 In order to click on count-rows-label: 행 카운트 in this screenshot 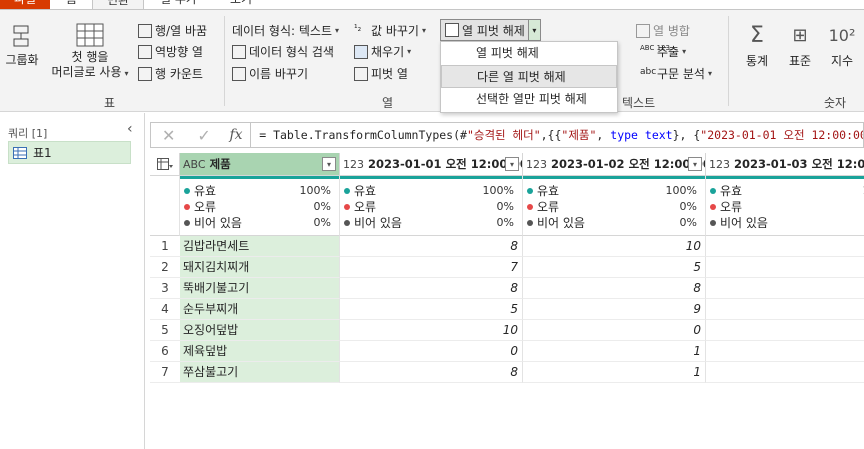, I will do `click(179, 74)`.